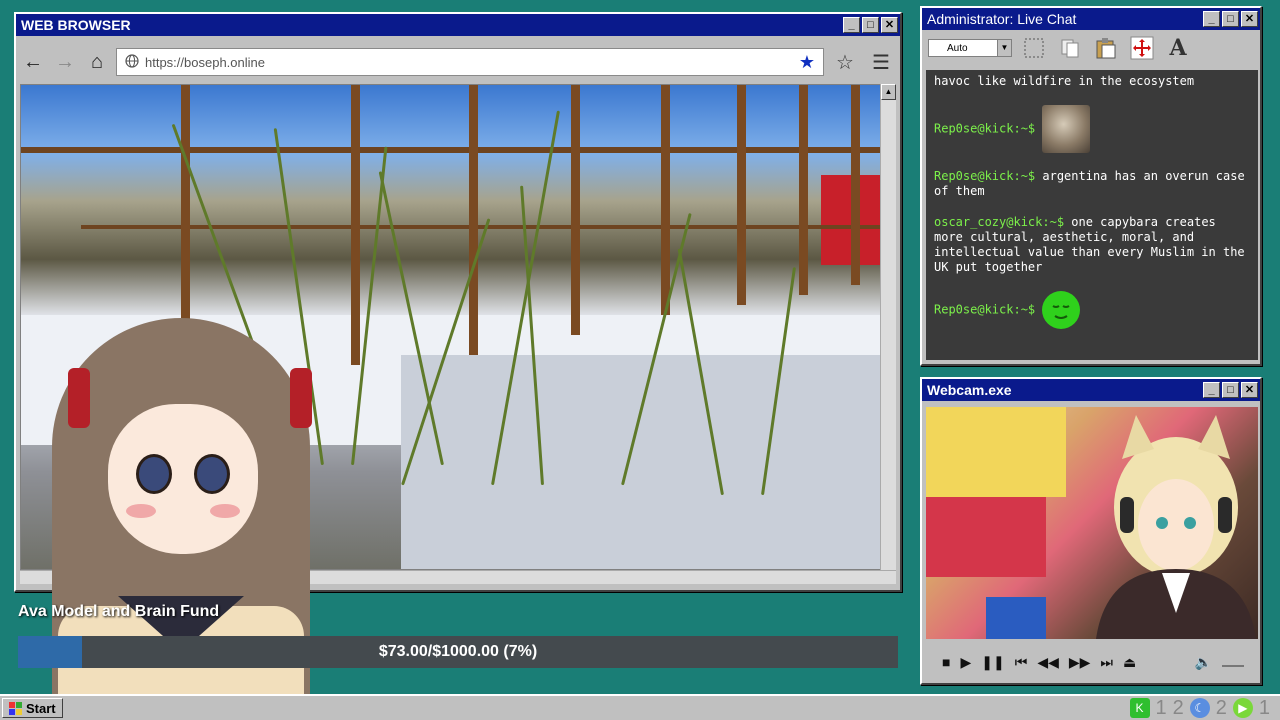 The image size is (1280, 720). Describe the element at coordinates (97, 62) in the screenshot. I see `home-icon: ⌂` at that location.